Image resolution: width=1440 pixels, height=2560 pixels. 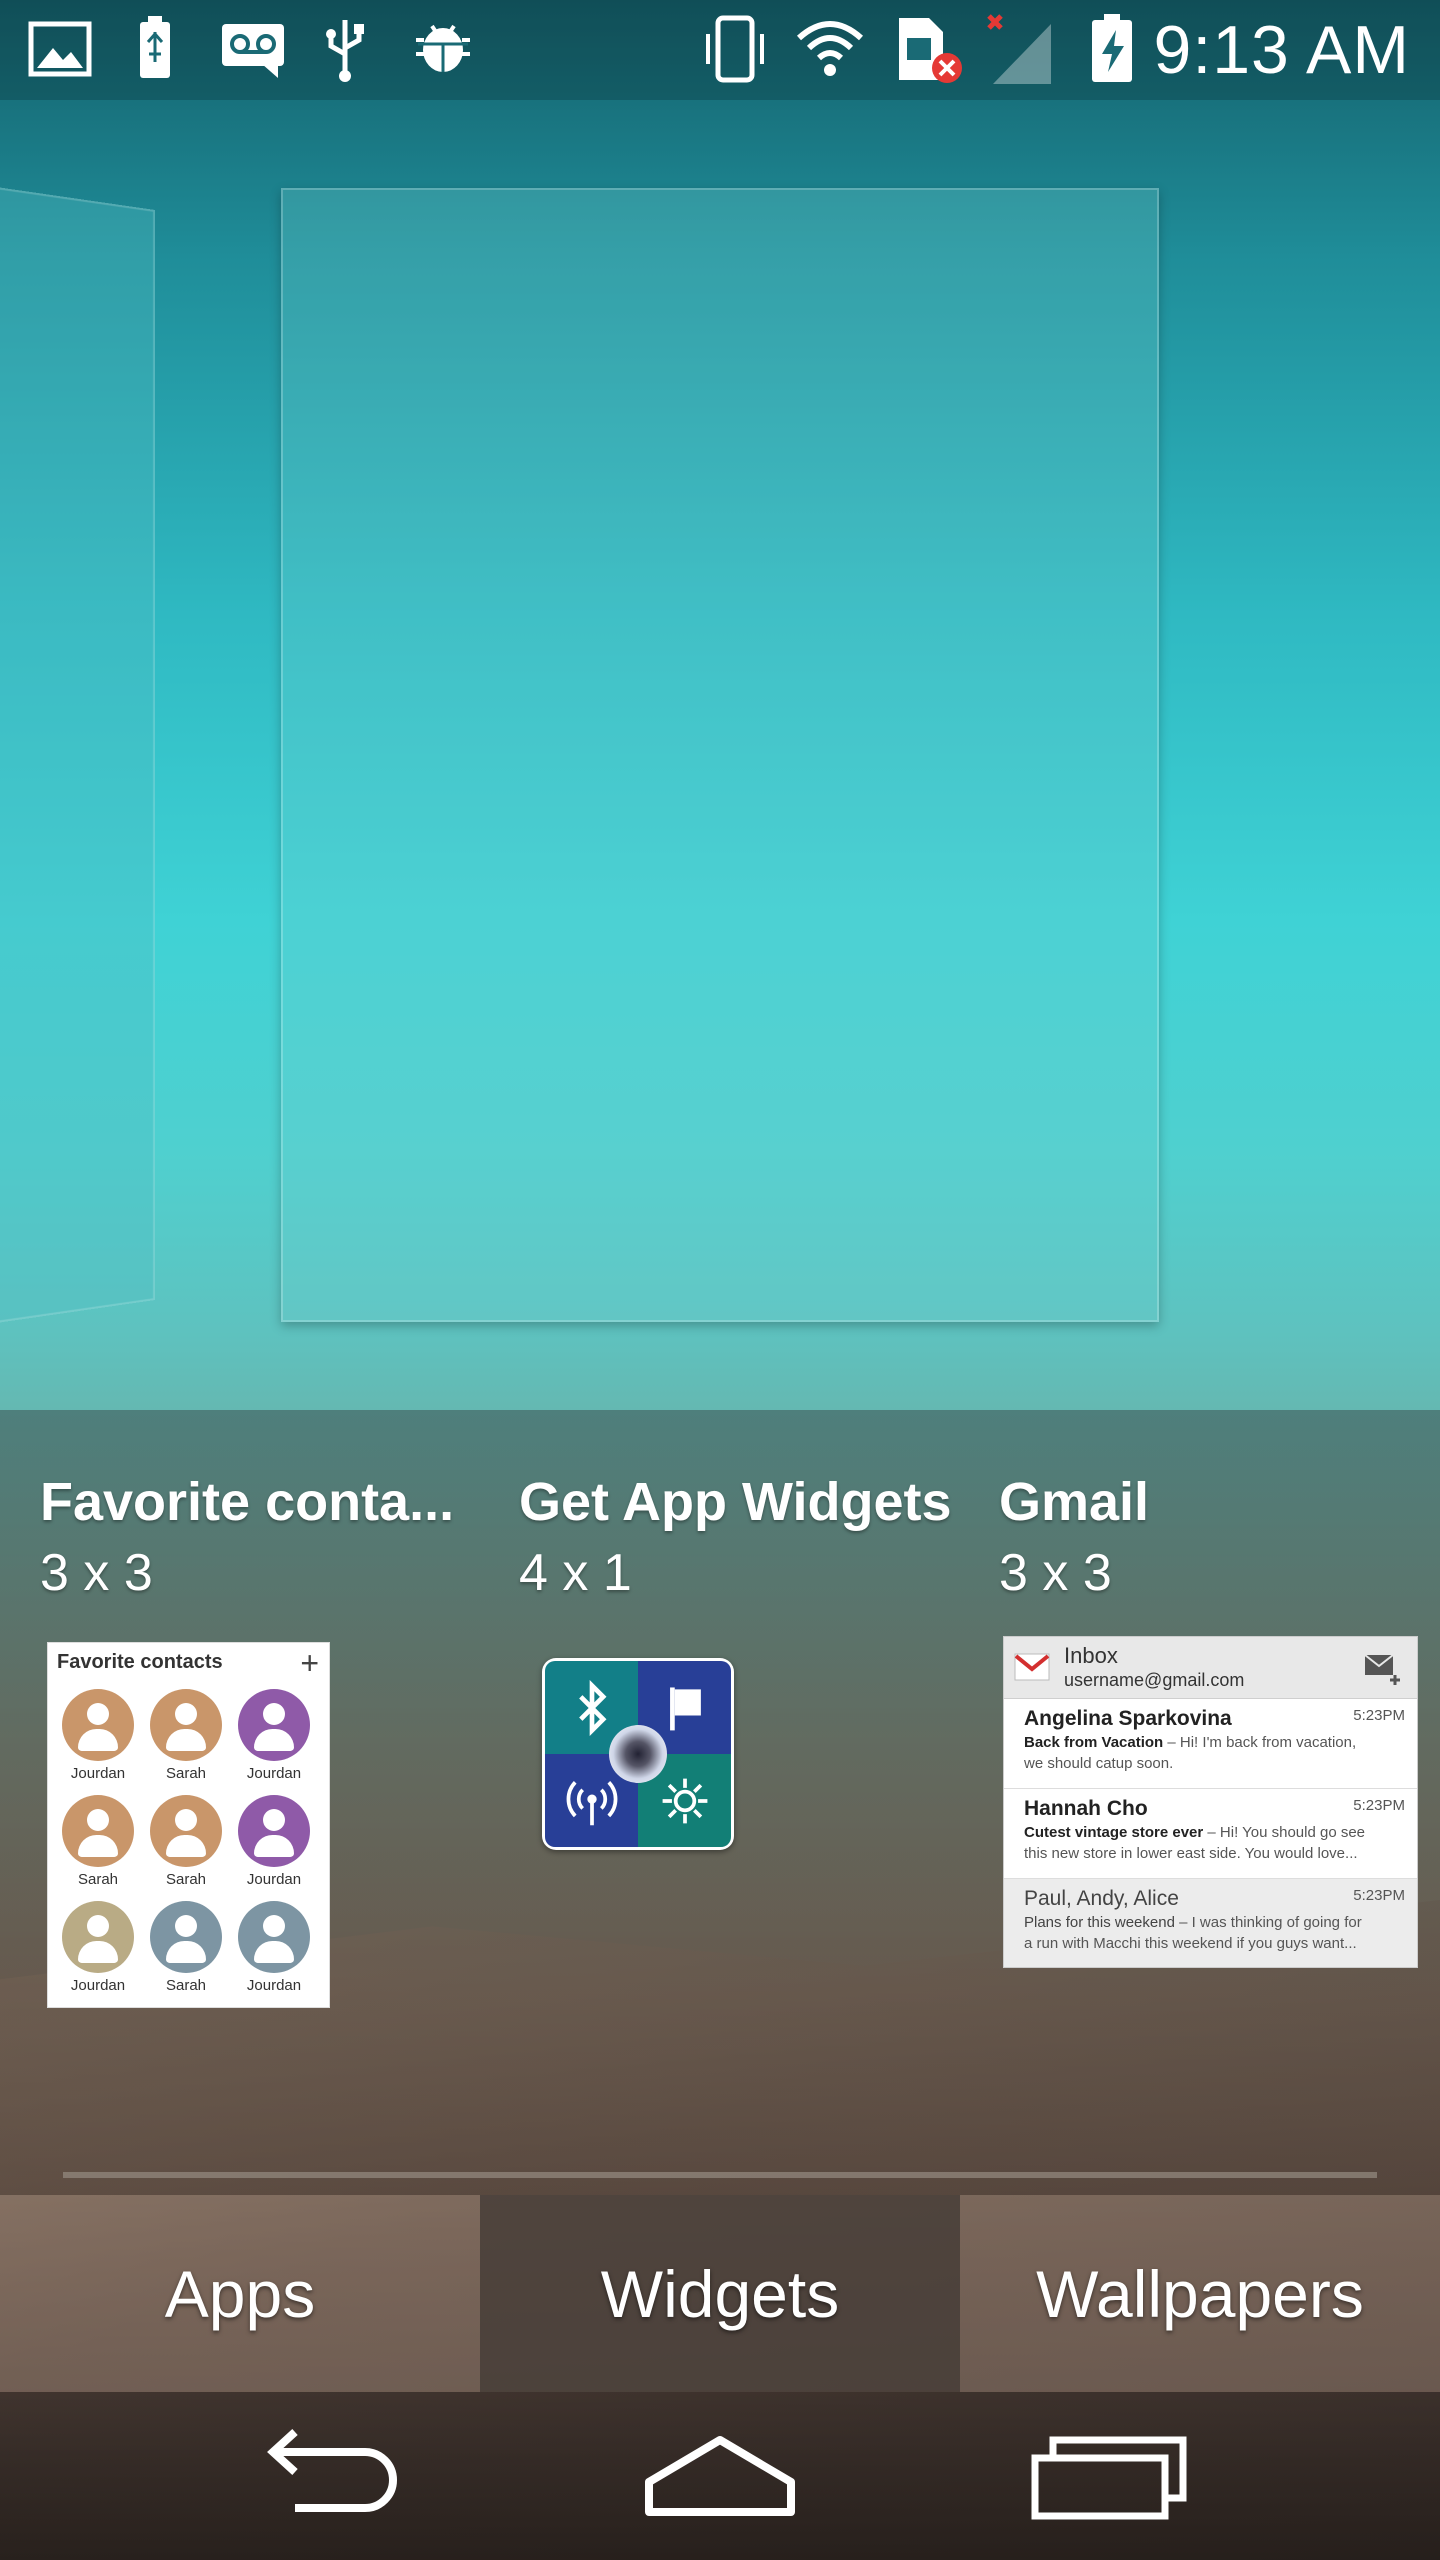 I want to click on status-time: 9:13 AM, so click(x=1281, y=50).